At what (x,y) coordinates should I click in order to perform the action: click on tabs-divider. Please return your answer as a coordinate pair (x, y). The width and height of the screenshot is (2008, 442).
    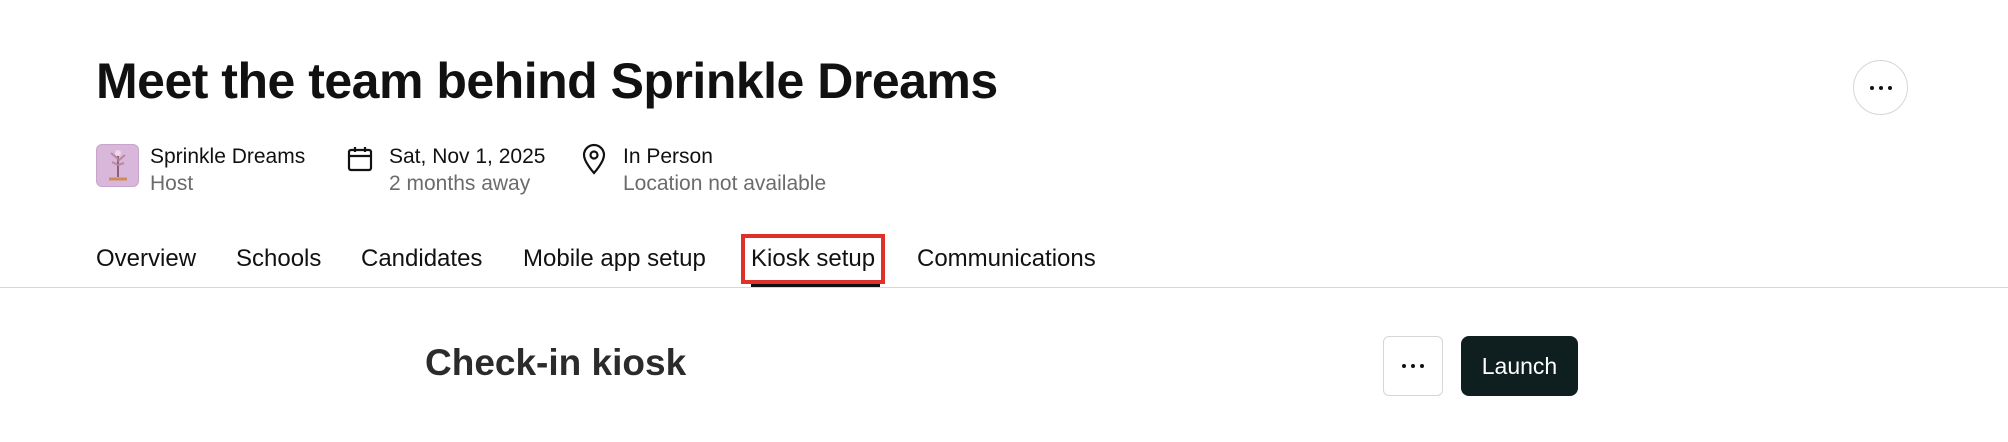
    Looking at the image, I should click on (1004, 287).